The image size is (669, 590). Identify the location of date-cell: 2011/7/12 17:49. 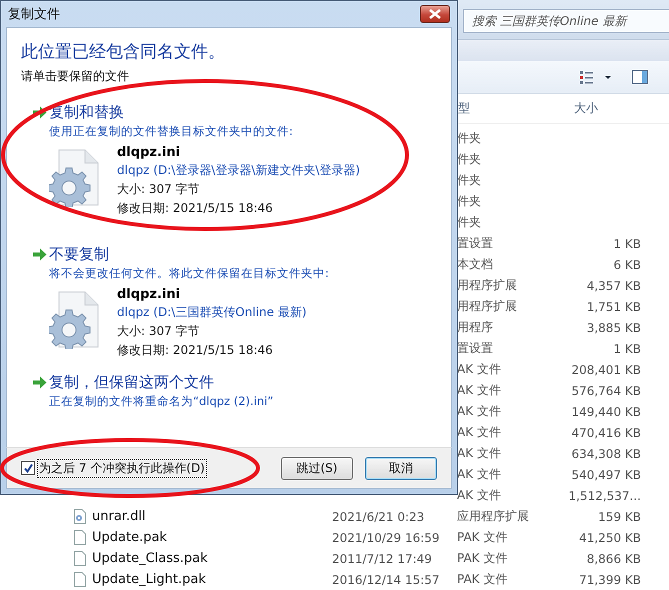
(382, 559).